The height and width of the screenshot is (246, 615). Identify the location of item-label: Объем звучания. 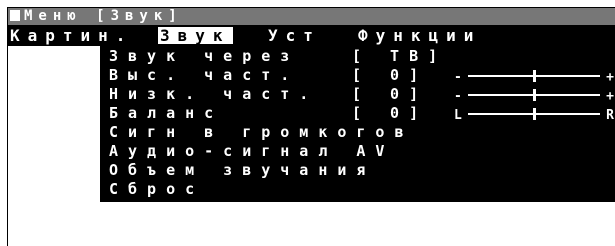
(242, 170).